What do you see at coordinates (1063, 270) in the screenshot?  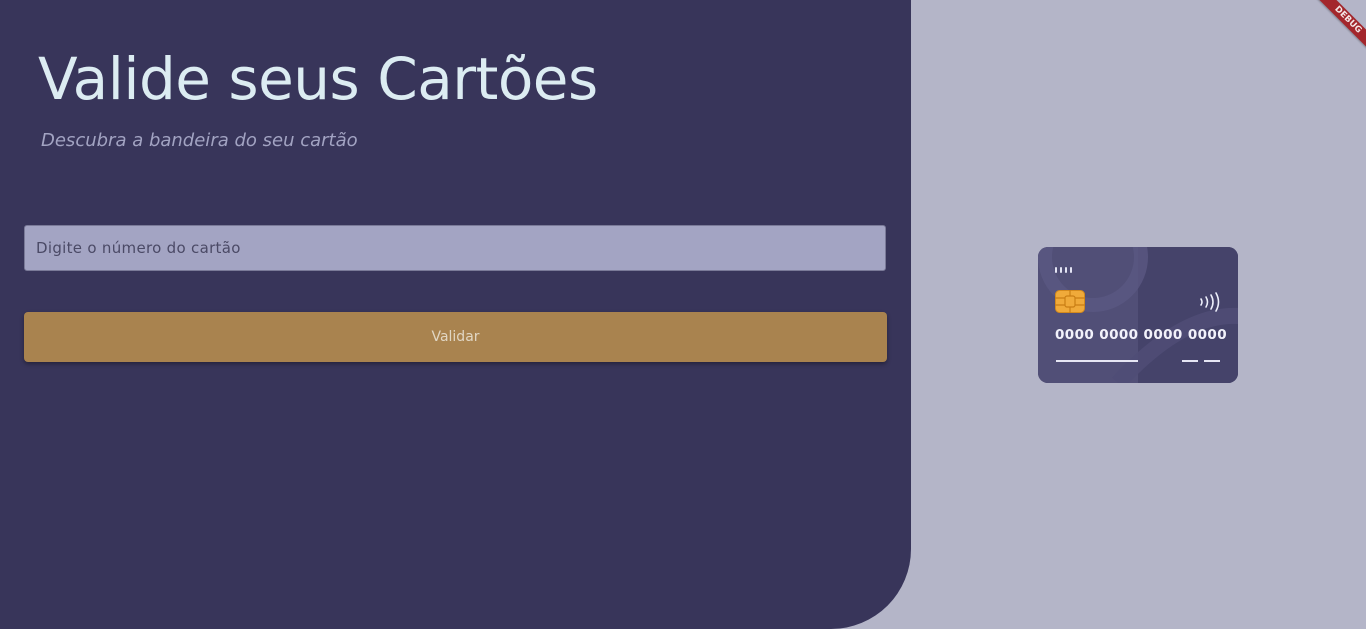 I see `card-decoration-marks` at bounding box center [1063, 270].